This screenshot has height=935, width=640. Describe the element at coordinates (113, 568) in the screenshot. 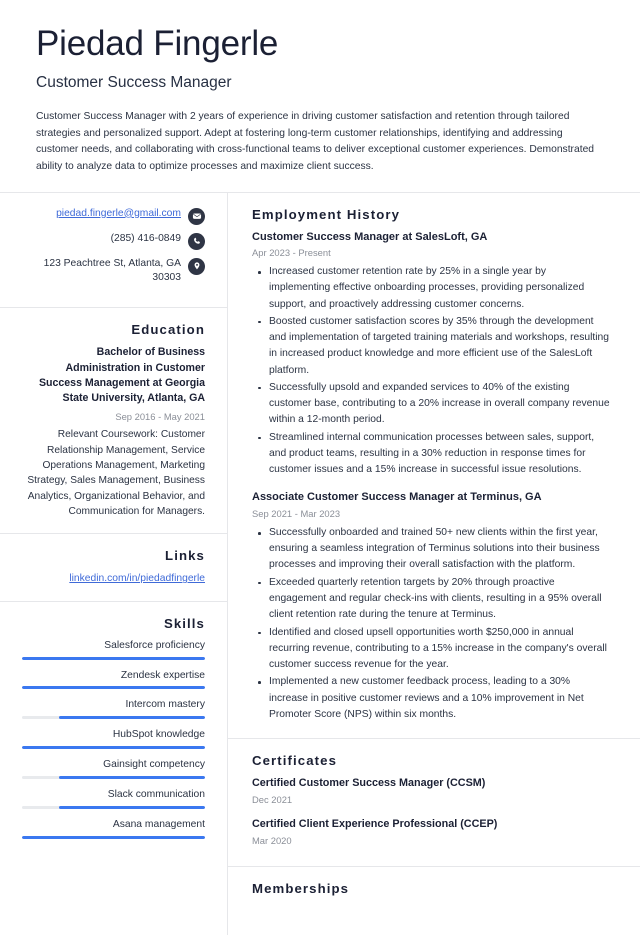

I see `links-block: Links linkedin.com/in/piedadfingerle` at that location.